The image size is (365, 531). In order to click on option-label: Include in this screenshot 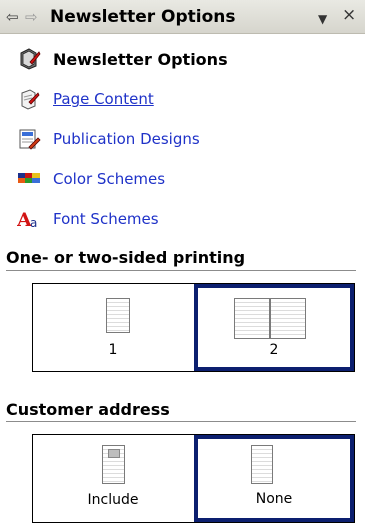, I will do `click(113, 500)`.